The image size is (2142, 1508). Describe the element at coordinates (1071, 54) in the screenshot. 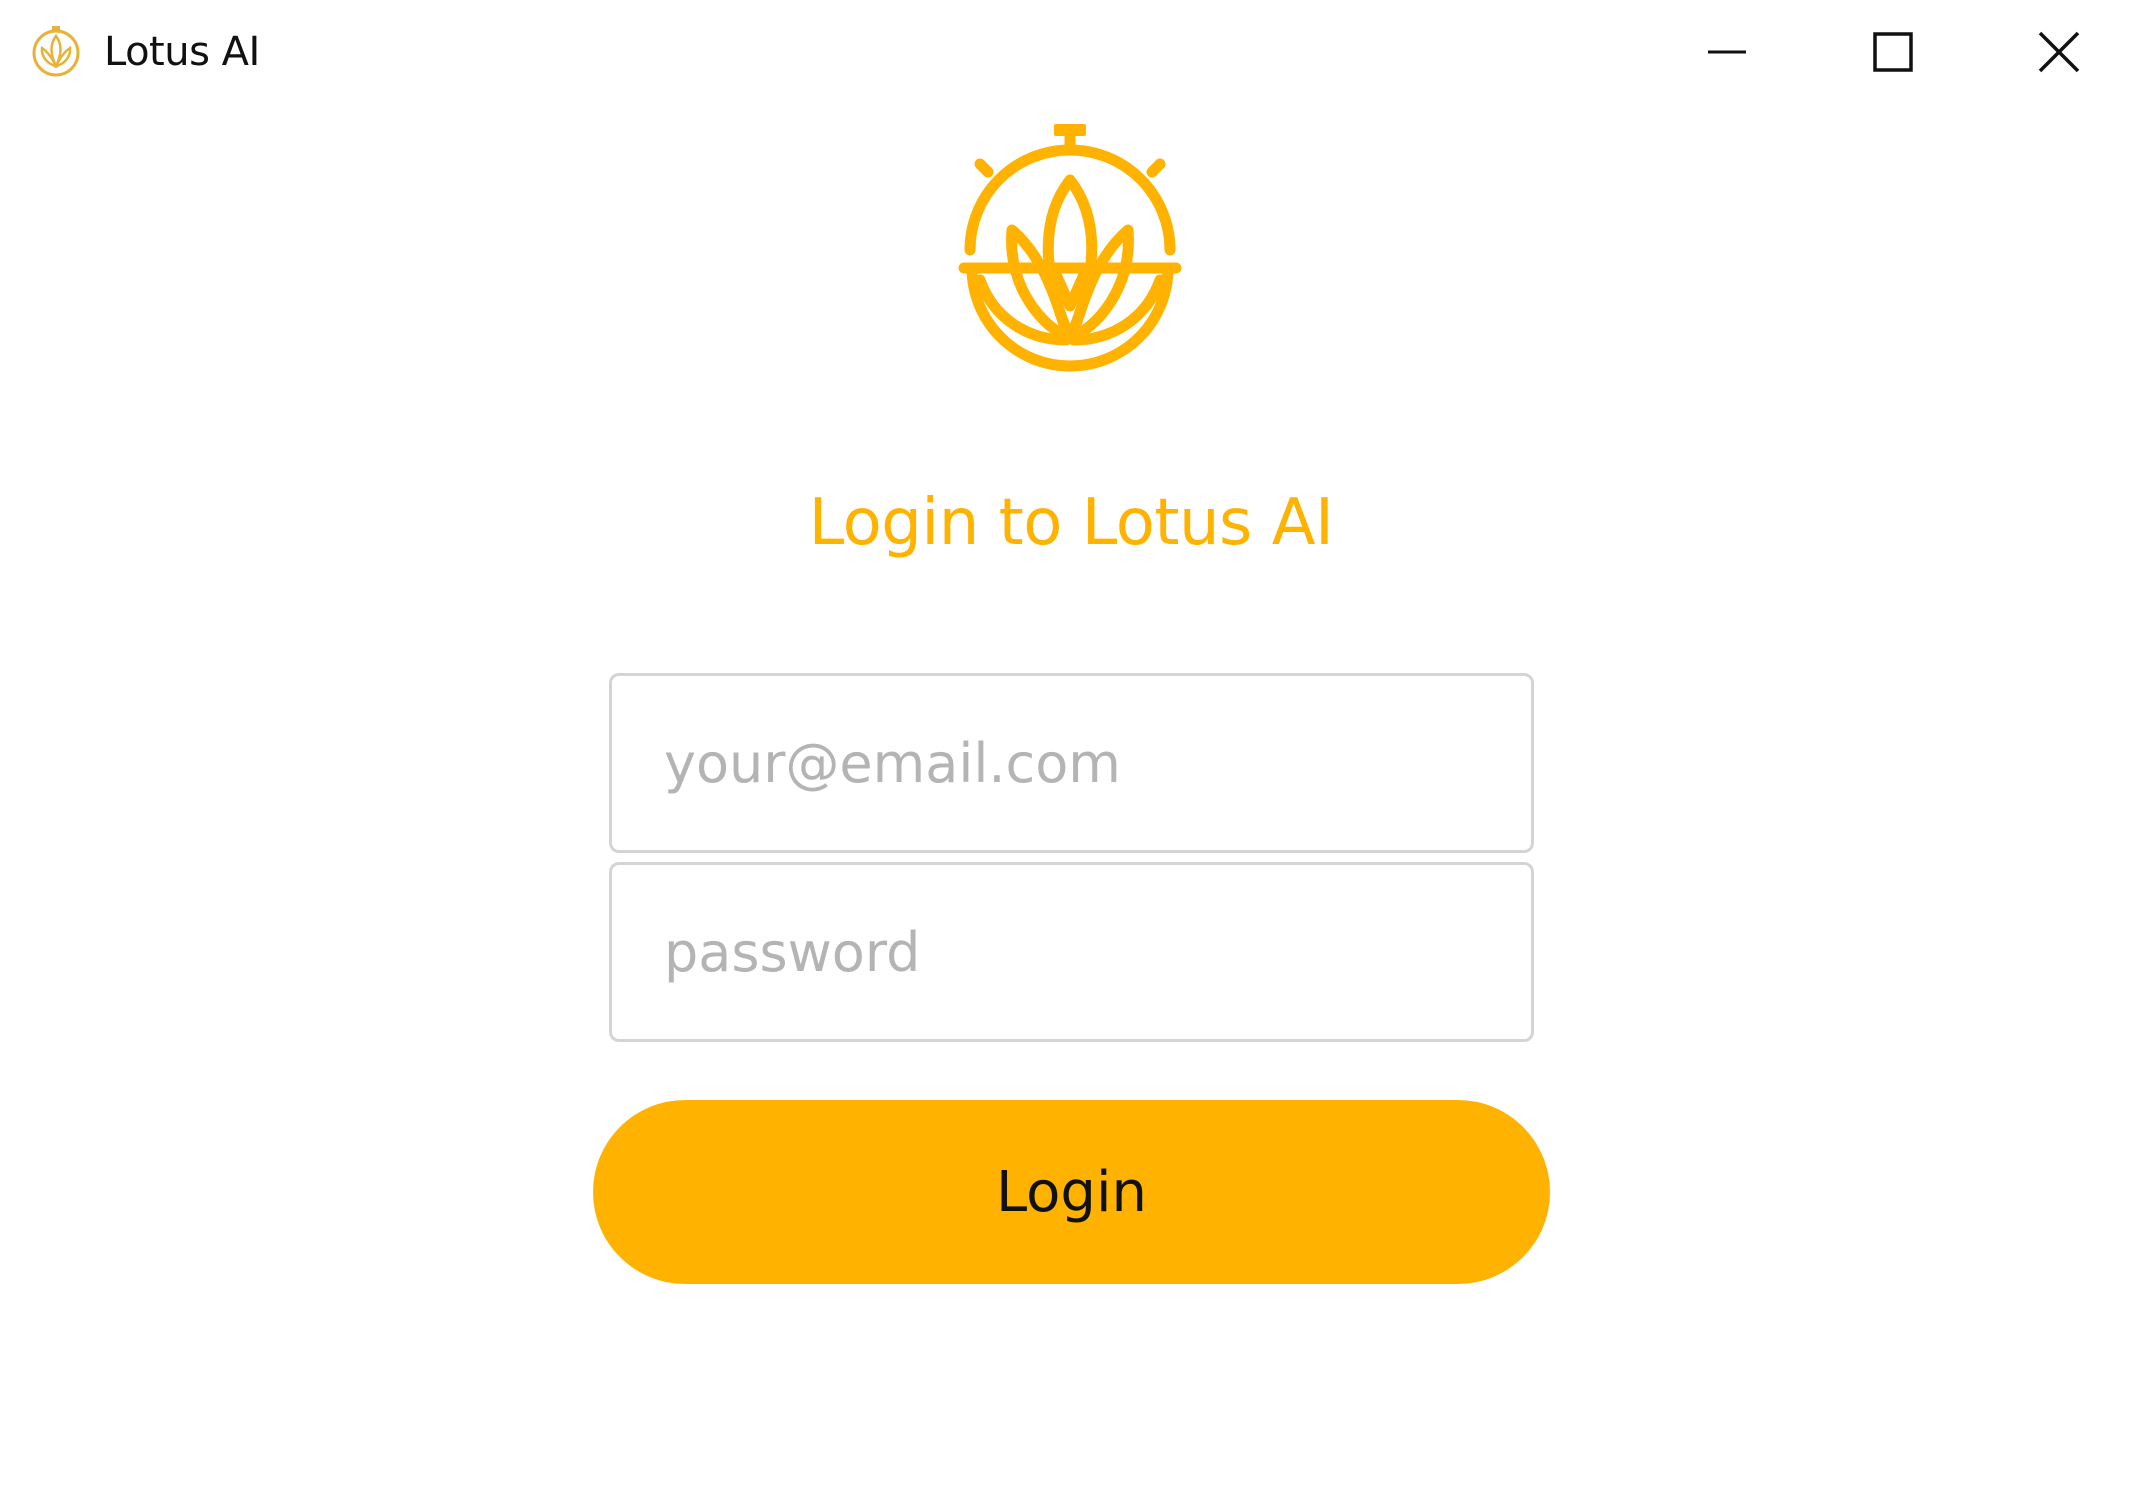

I see `title-bar: Lotus AI` at that location.